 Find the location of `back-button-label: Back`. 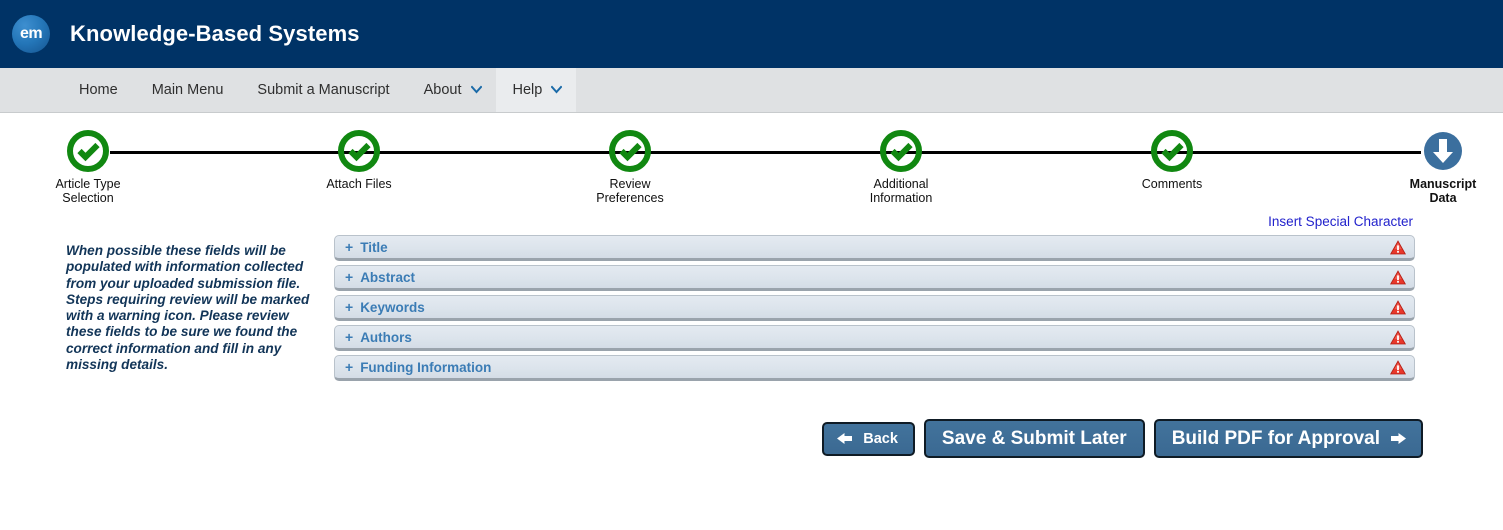

back-button-label: Back is located at coordinates (880, 438).